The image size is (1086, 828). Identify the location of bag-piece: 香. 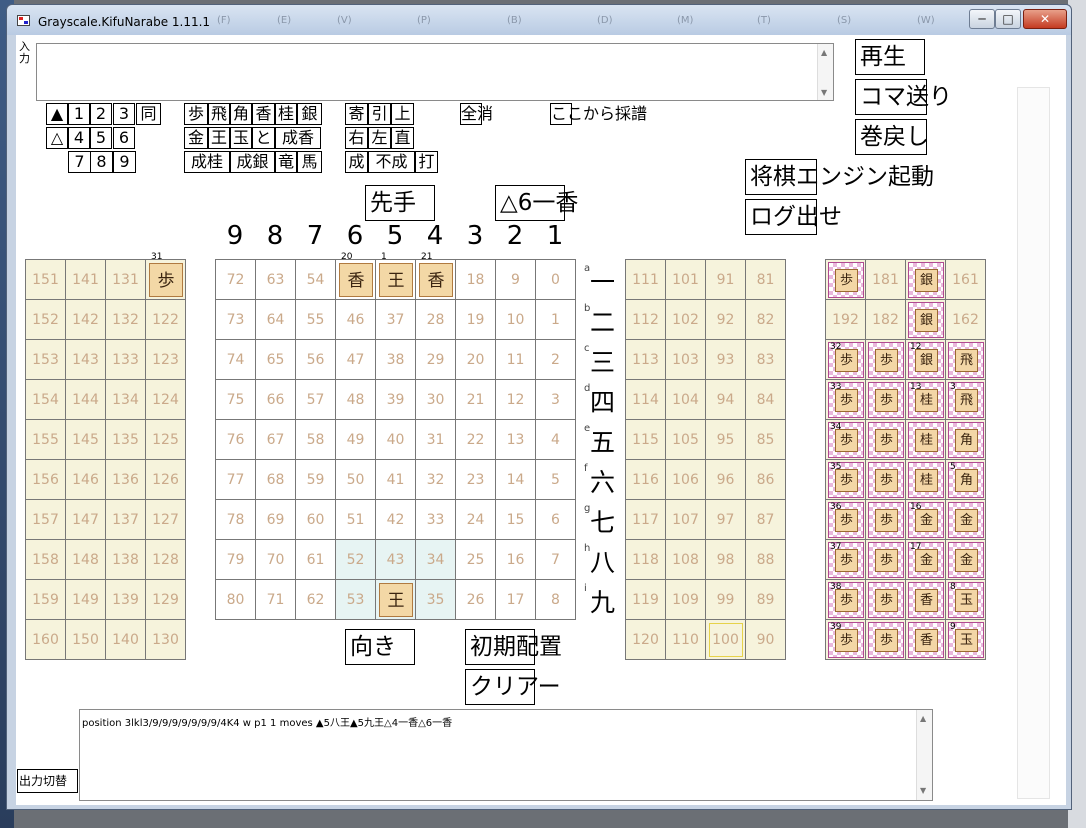
(926, 600).